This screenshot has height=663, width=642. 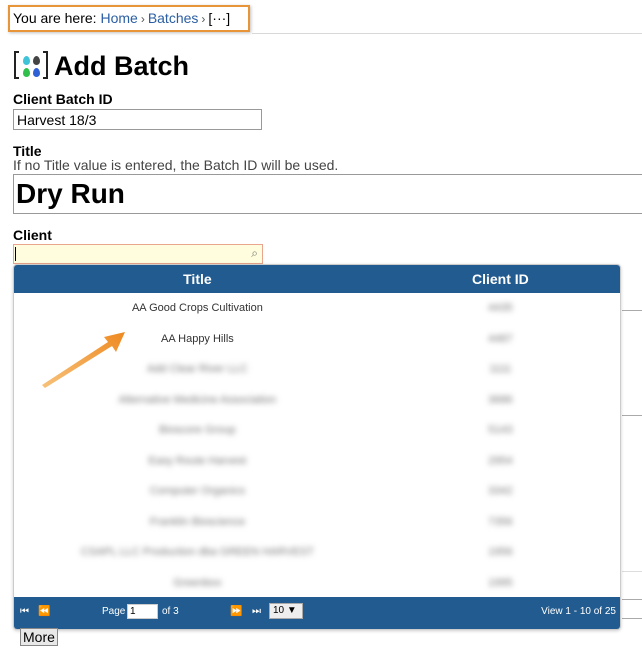 What do you see at coordinates (500, 430) in the screenshot?
I see `cell-client-id: 5143` at bounding box center [500, 430].